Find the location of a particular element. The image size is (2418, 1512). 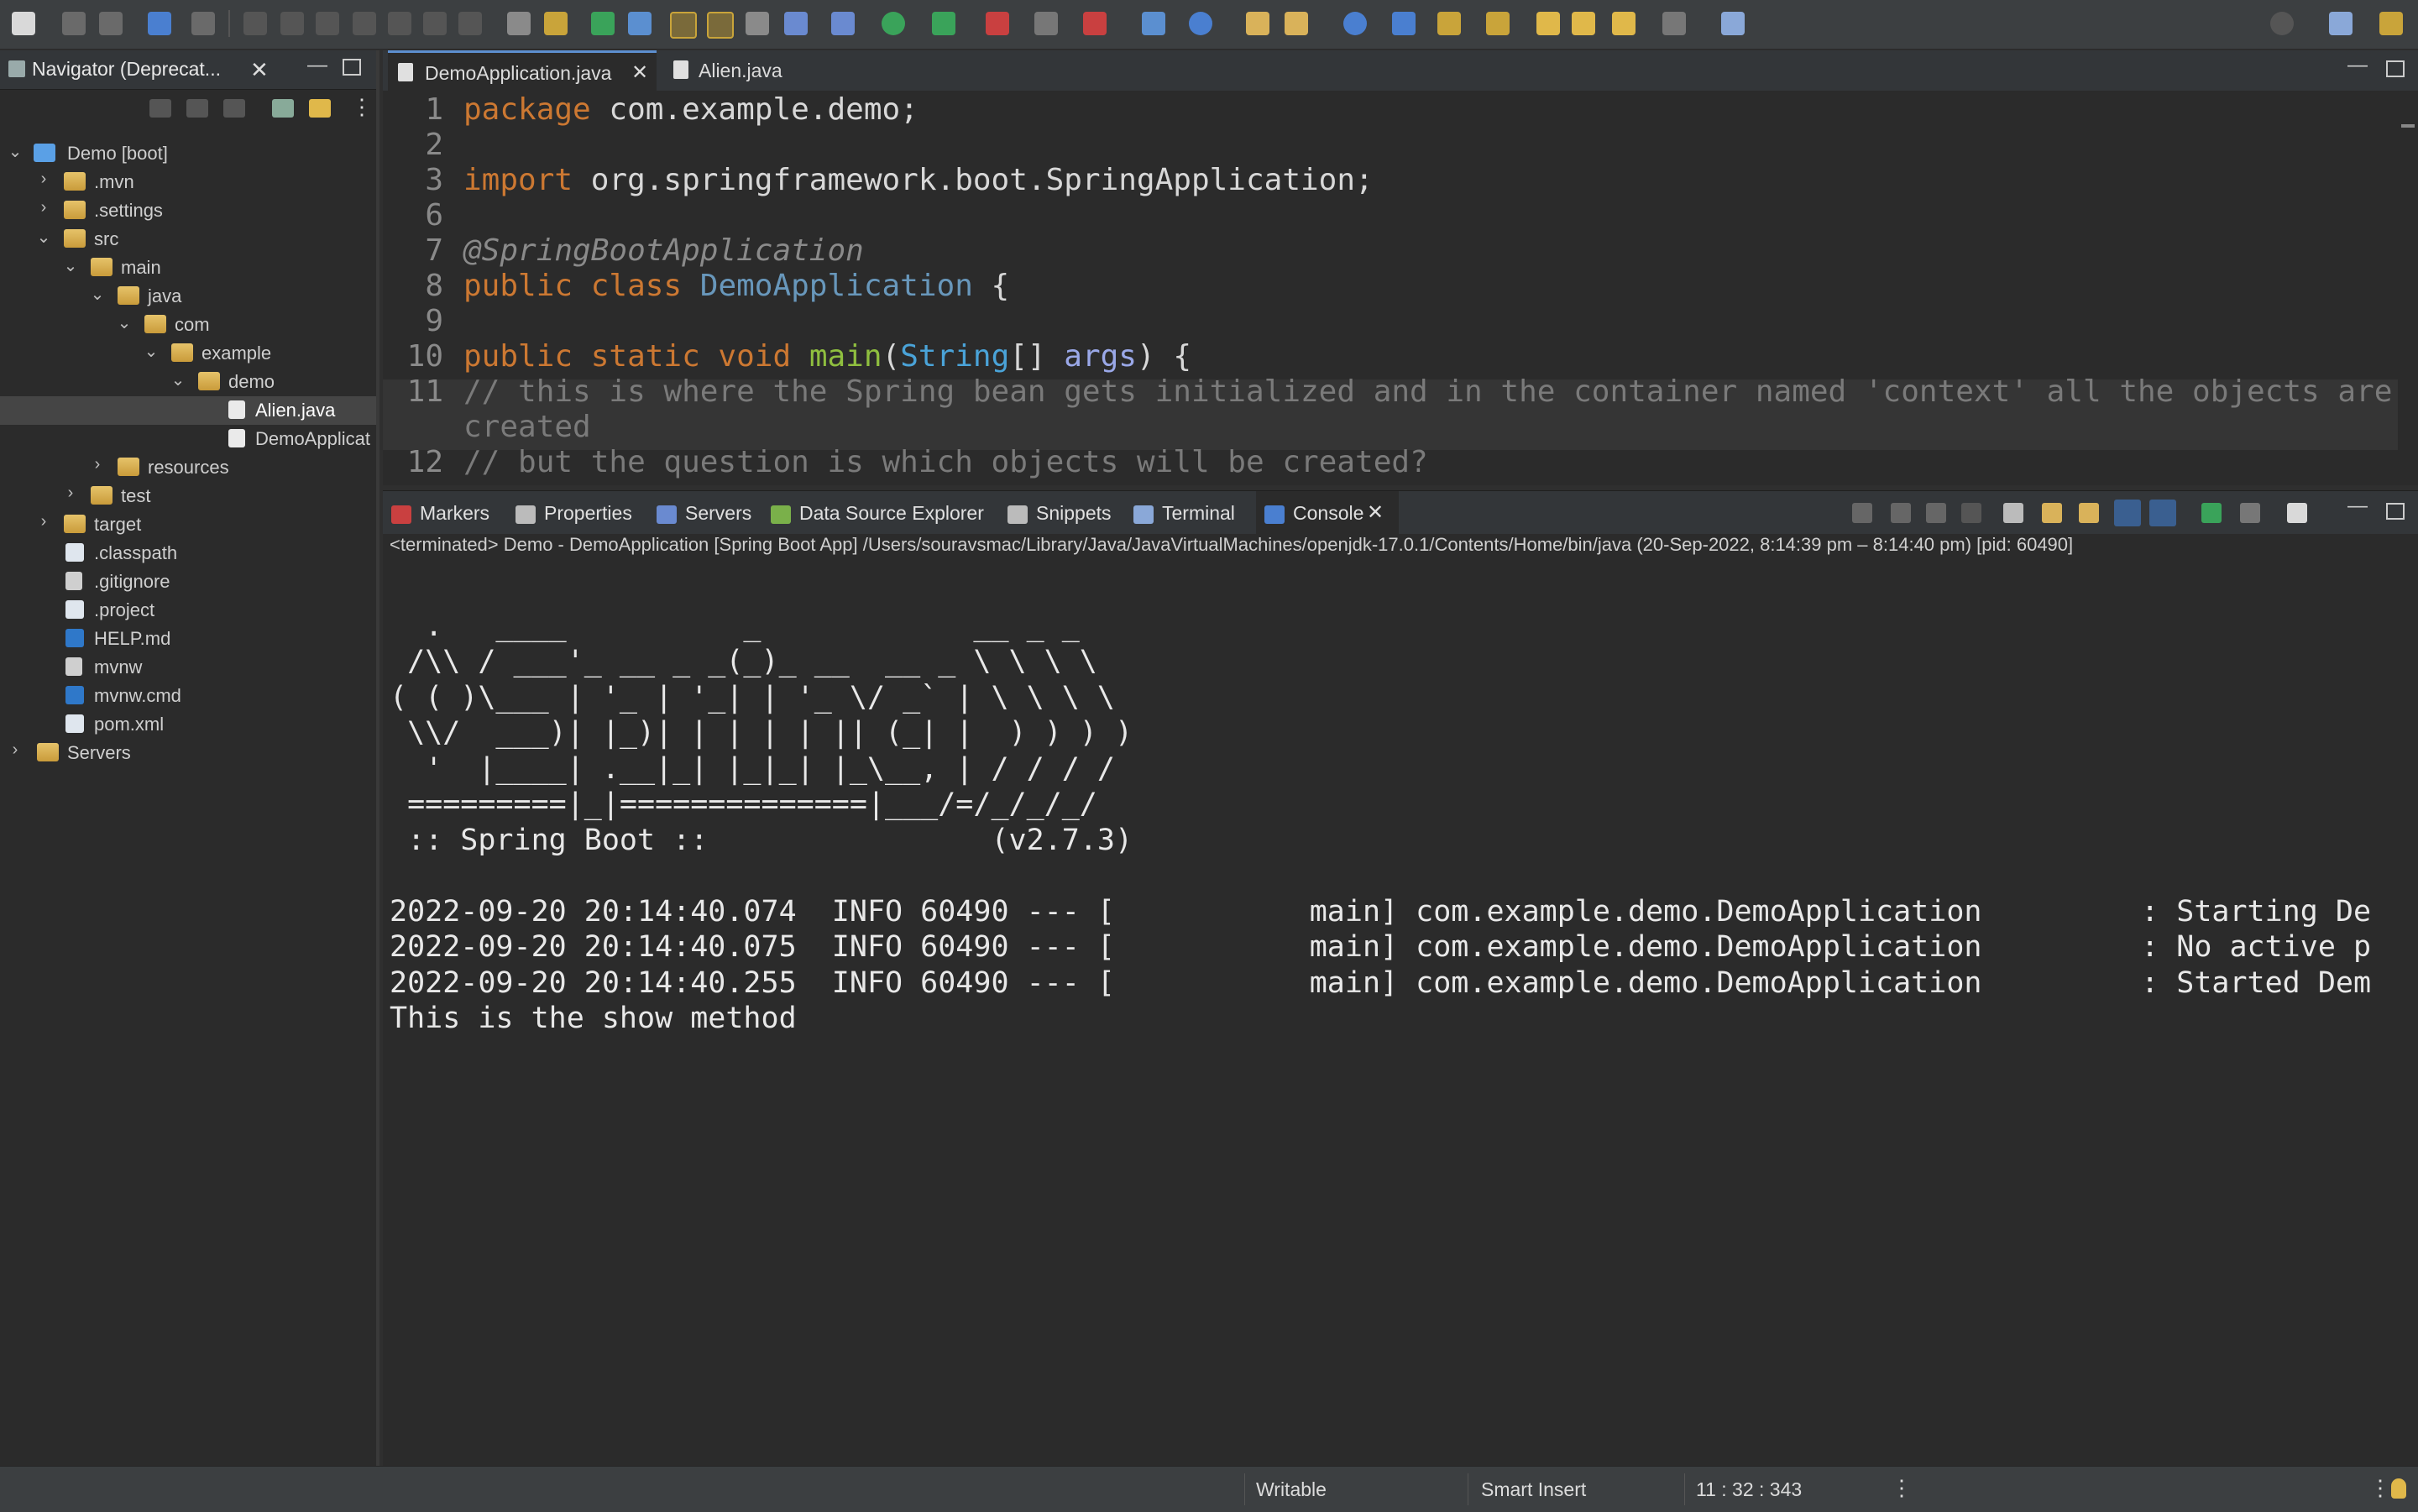

tree-item-resources: › resources is located at coordinates (188, 467).